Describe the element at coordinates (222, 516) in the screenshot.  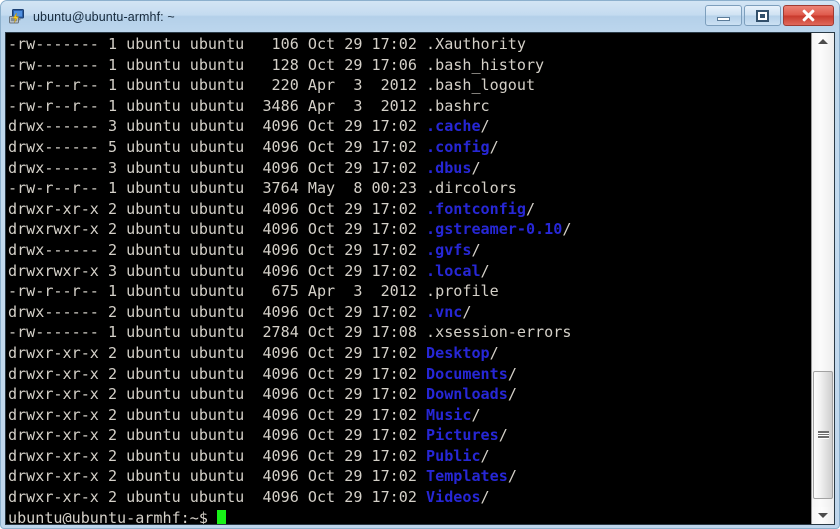
I see `text-cursor` at that location.